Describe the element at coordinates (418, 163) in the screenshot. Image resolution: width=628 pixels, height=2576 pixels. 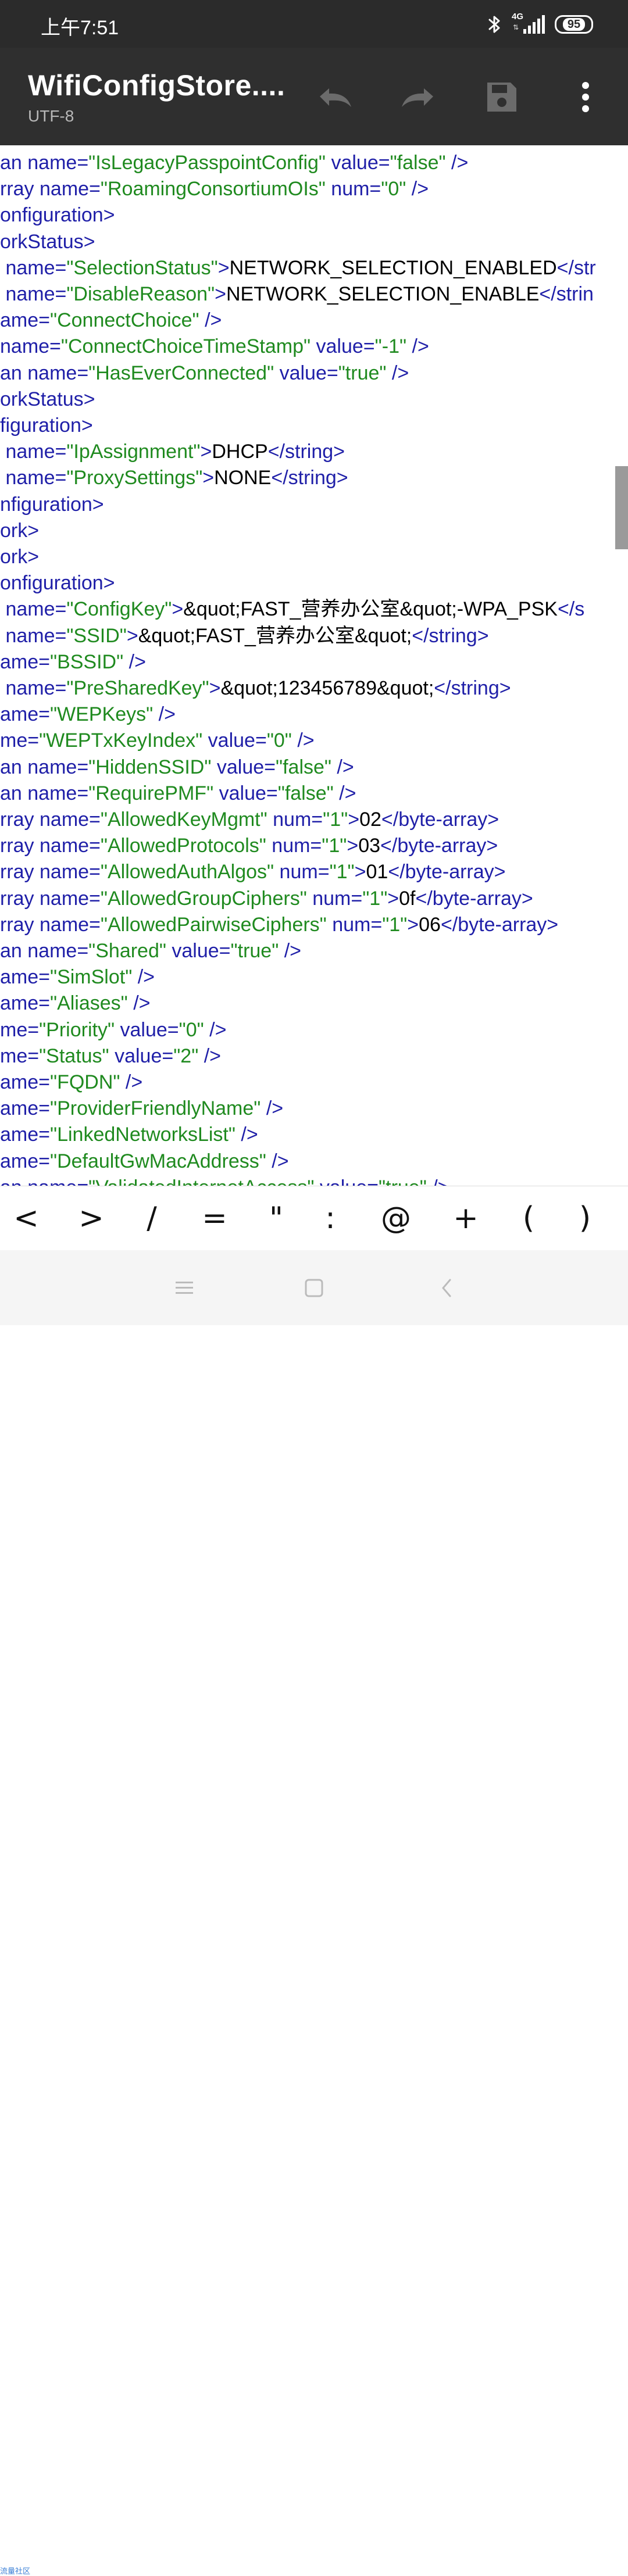
I see `attribute-value: "false"` at that location.